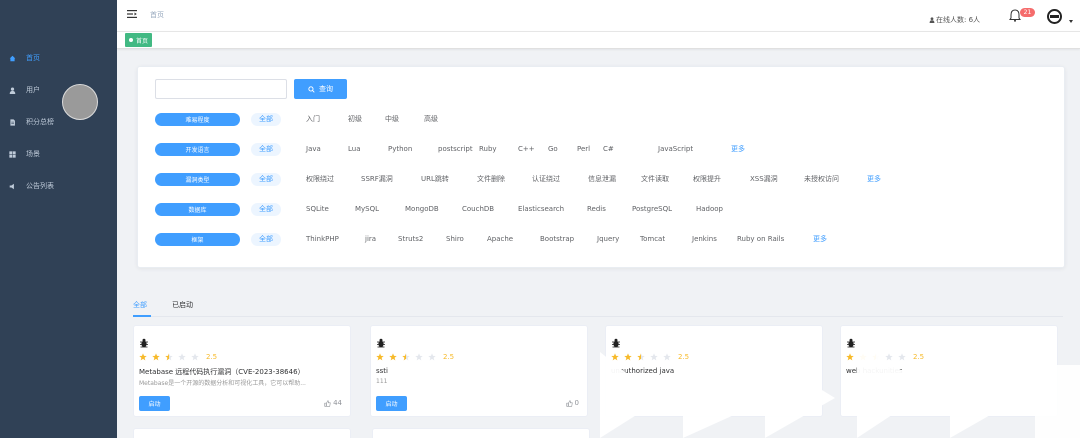 Image resolution: width=1080 pixels, height=438 pixels. What do you see at coordinates (80, 102) in the screenshot?
I see `cursor-indicator` at bounding box center [80, 102].